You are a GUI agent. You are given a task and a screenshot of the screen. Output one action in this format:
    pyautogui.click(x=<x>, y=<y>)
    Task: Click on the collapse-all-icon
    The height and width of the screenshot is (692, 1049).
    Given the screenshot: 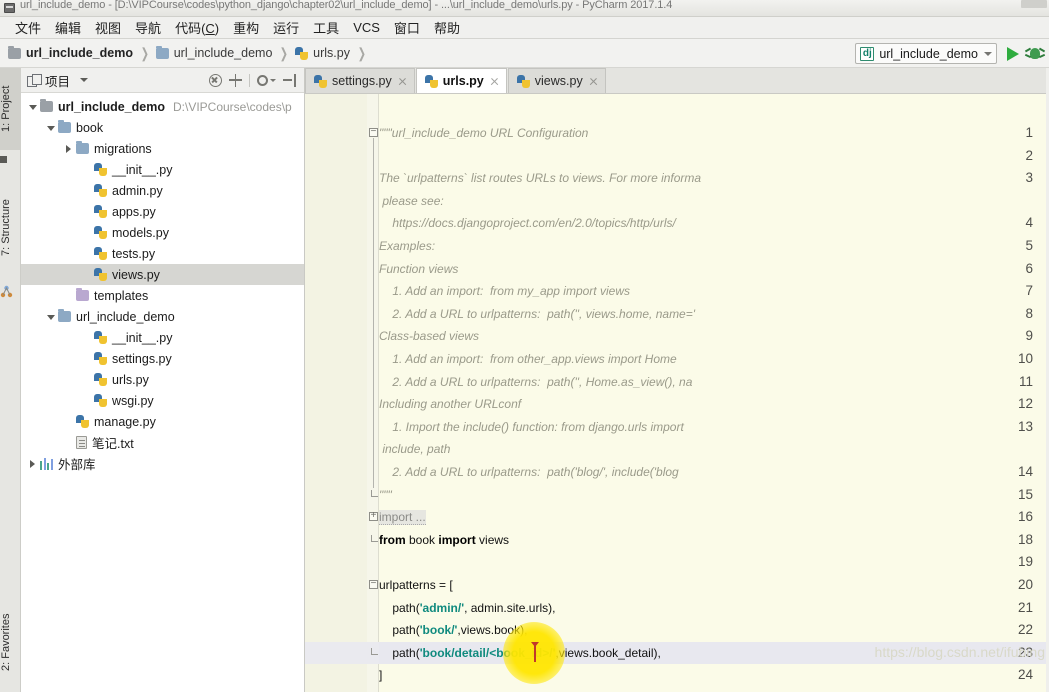 What is the action you would take?
    pyautogui.click(x=215, y=80)
    